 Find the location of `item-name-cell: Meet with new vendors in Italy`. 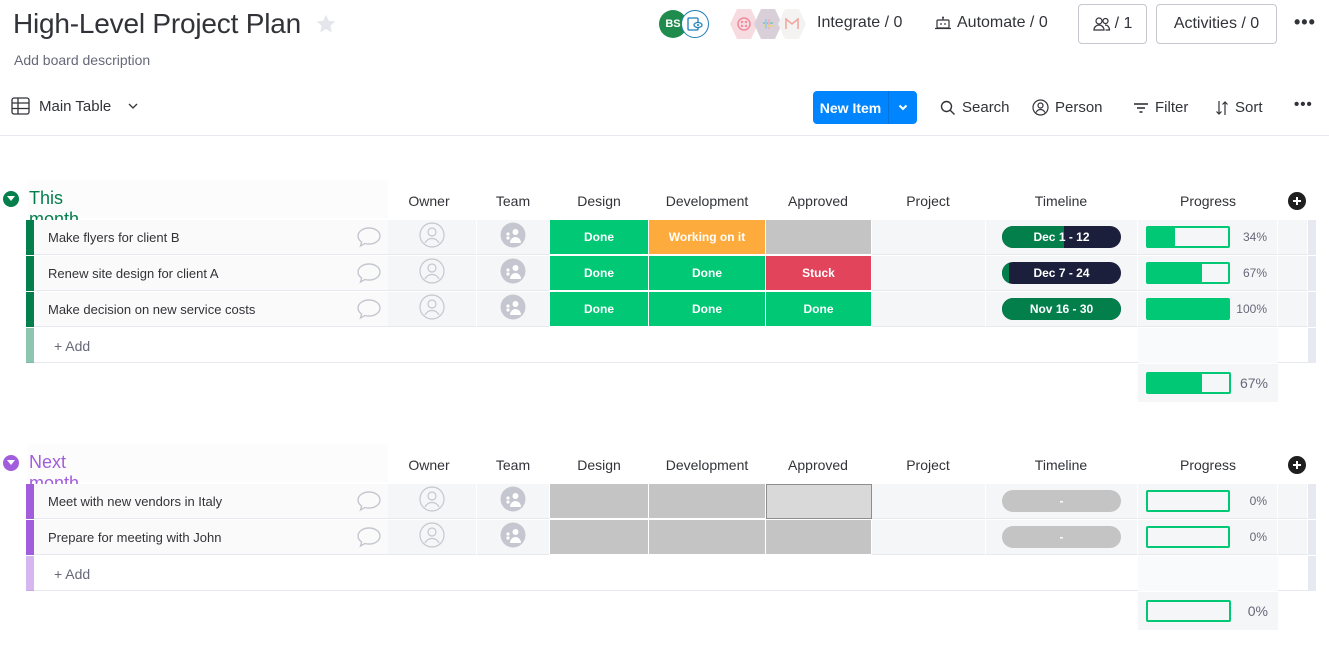

item-name-cell: Meet with new vendors in Italy is located at coordinates (211, 501).